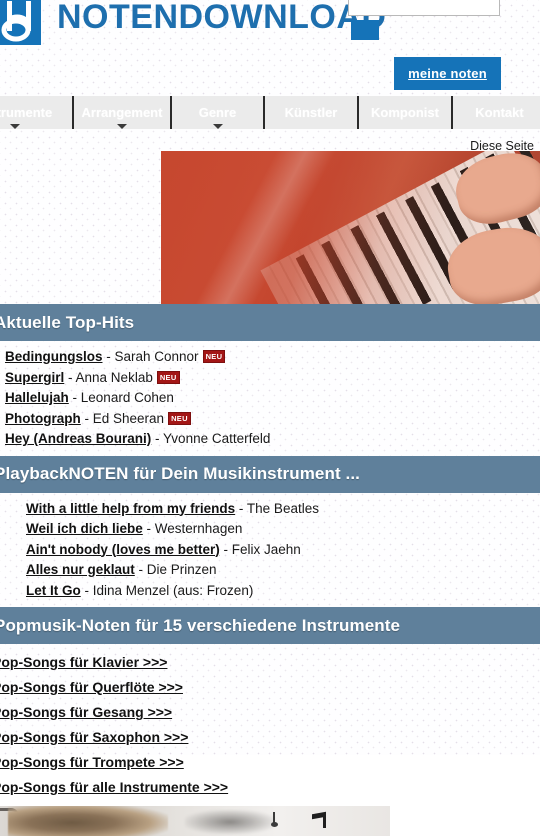 This screenshot has height=836, width=540. What do you see at coordinates (283, 529) in the screenshot?
I see `song-row: Weil ich dich liebe - Westernhagen` at bounding box center [283, 529].